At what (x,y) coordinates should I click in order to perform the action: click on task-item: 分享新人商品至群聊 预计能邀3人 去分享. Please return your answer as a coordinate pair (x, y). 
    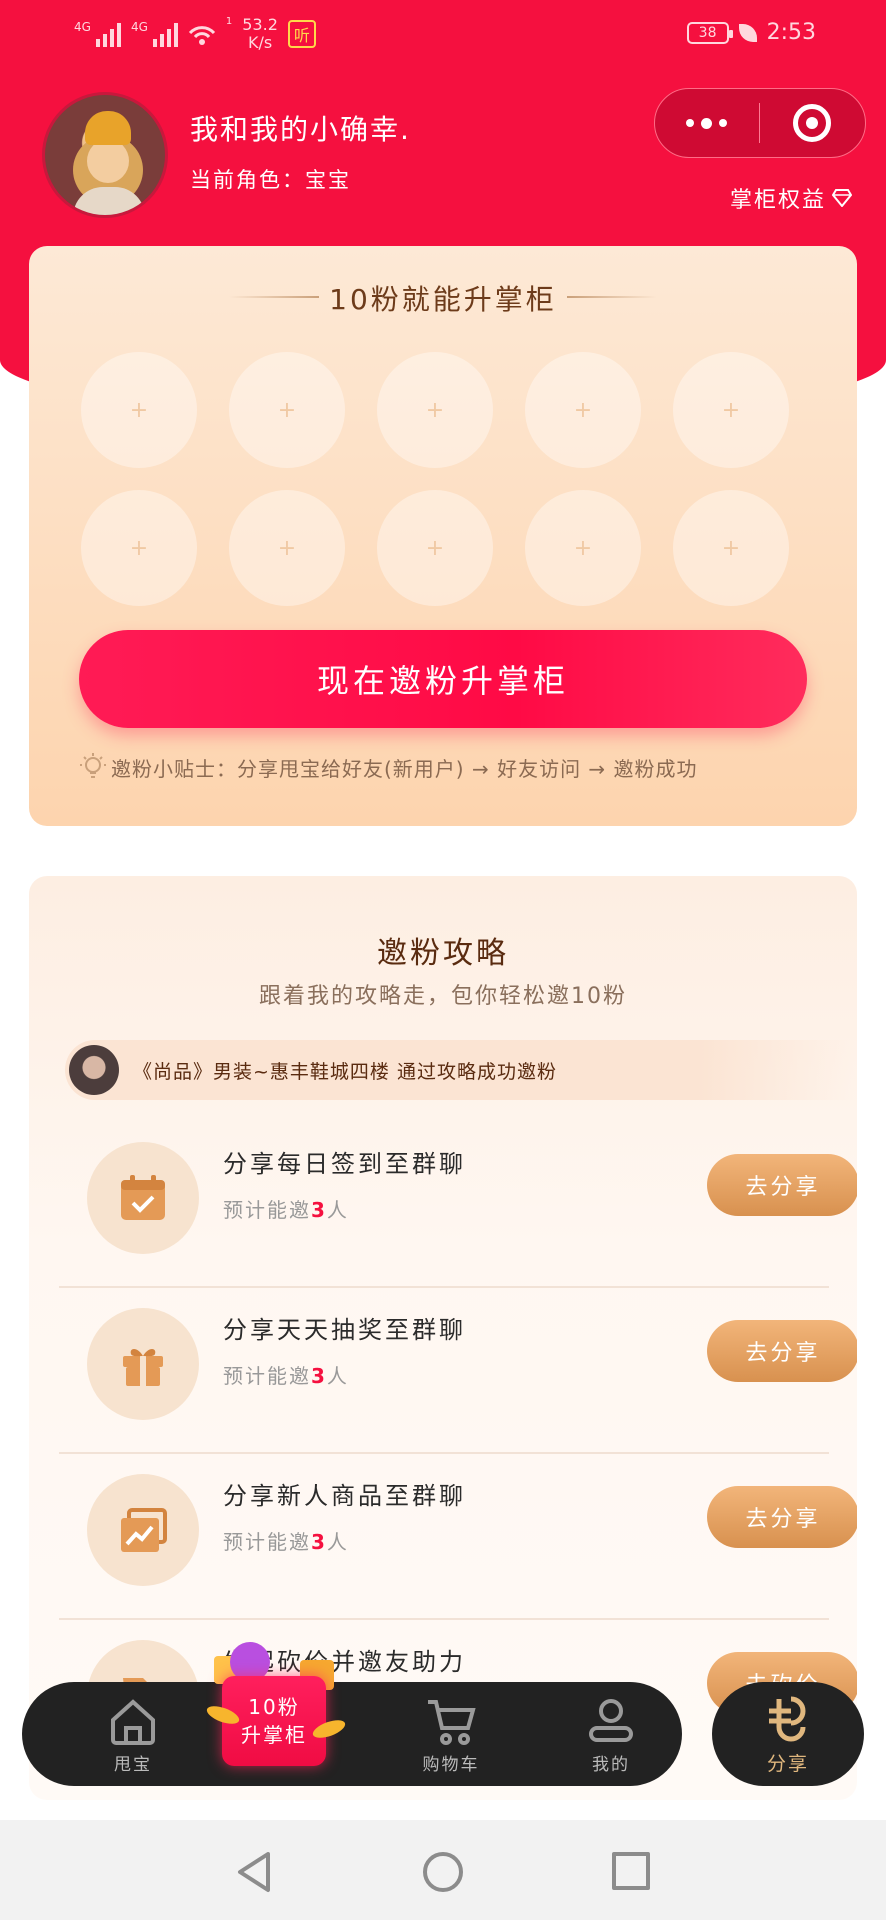
    Looking at the image, I should click on (458, 1537).